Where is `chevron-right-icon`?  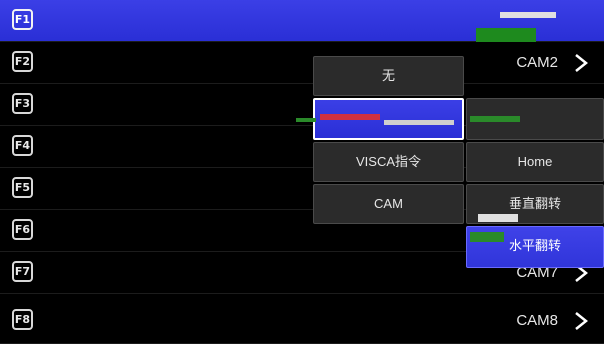
chevron-right-icon is located at coordinates (581, 321).